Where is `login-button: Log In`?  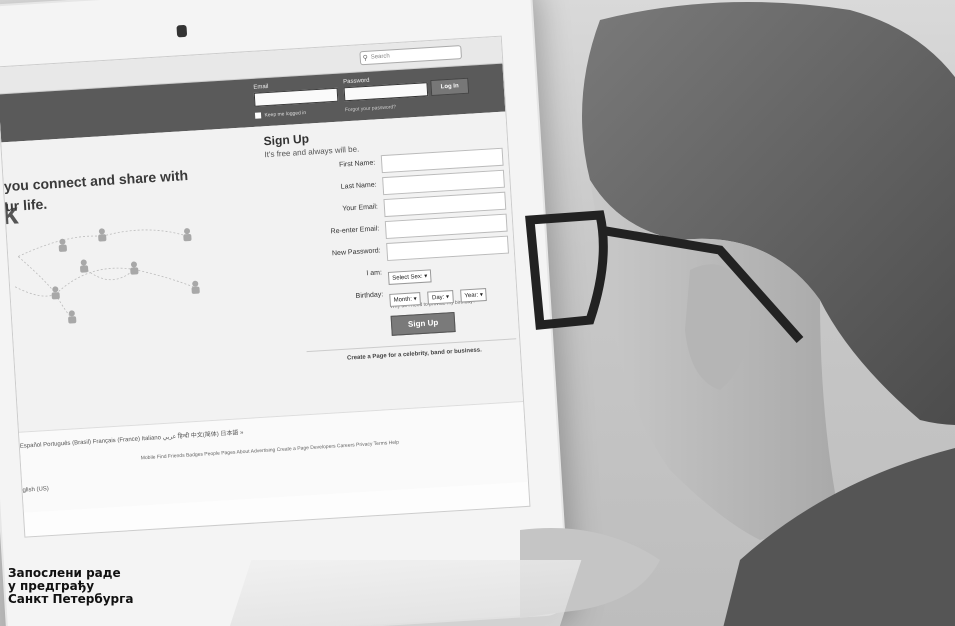 login-button: Log In is located at coordinates (450, 87).